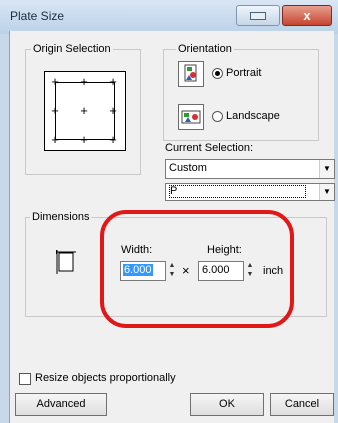 This screenshot has width=338, height=423. Describe the element at coordinates (237, 191) in the screenshot. I see `secondary-dropdown-value: P` at that location.